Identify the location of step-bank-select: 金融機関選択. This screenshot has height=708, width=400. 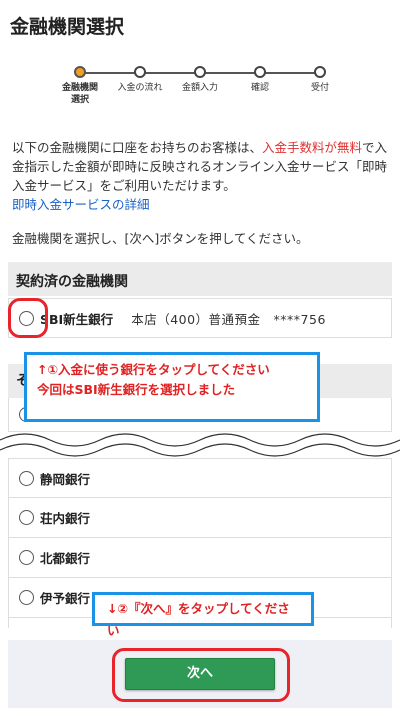
(80, 85).